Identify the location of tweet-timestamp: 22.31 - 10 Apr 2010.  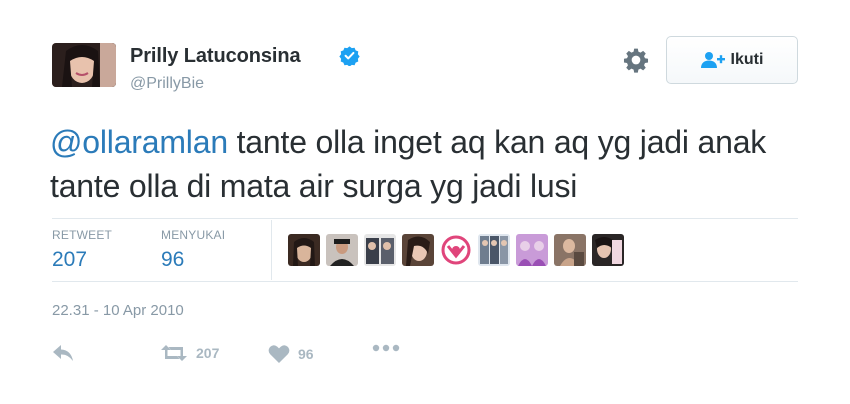
(118, 310).